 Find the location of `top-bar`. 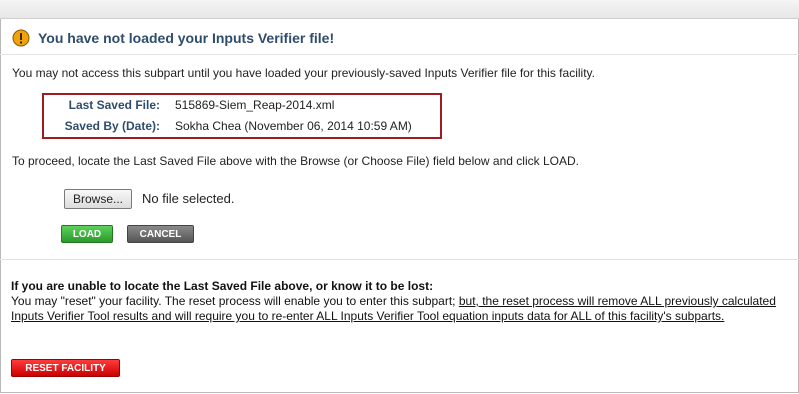

top-bar is located at coordinates (399, 9).